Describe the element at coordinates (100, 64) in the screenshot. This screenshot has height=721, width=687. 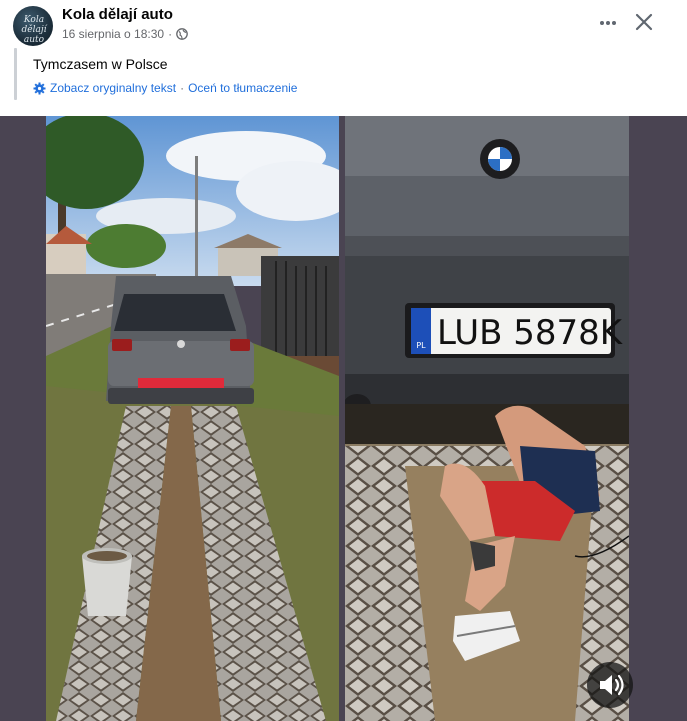
I see `post-text: Tymczasem w Polsce` at that location.